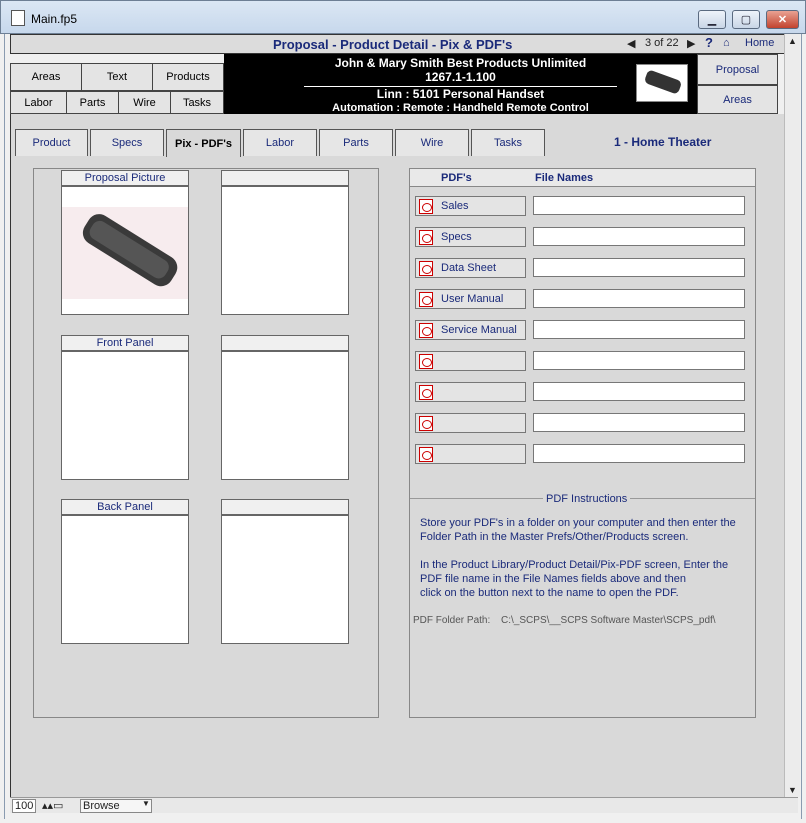  I want to click on front-panel-label: Front Panel, so click(125, 343).